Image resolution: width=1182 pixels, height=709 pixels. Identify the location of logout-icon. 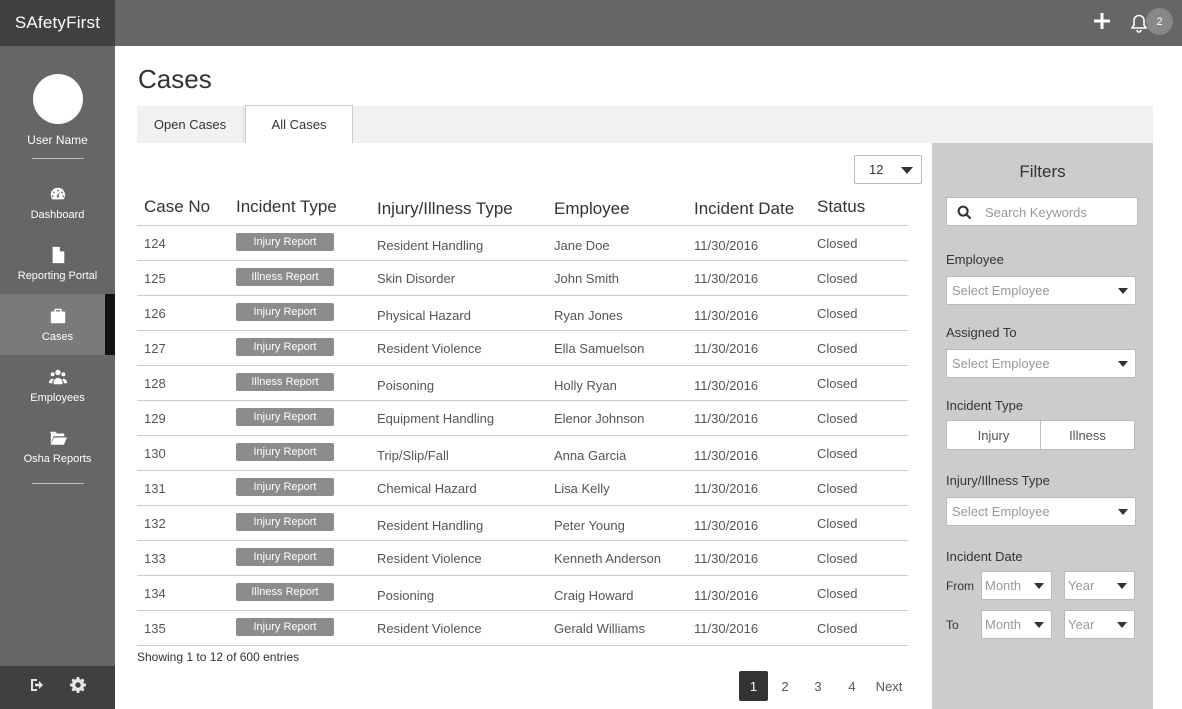
(37, 687).